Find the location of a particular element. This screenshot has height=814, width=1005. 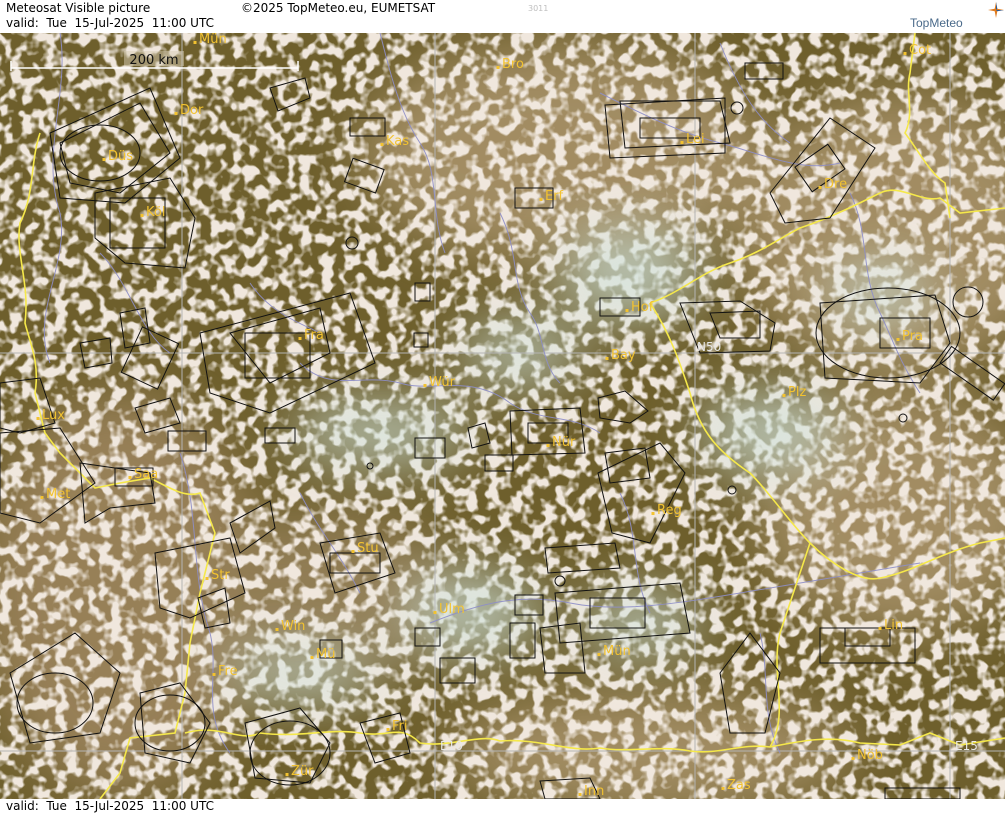

city-label: Inn is located at coordinates (594, 791).